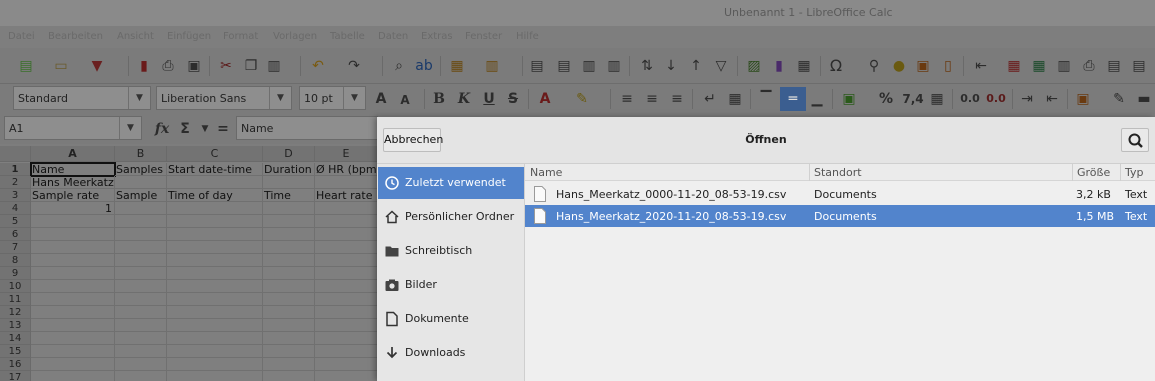 This screenshot has height=381, width=1155. I want to click on cell-d13, so click(289, 325).